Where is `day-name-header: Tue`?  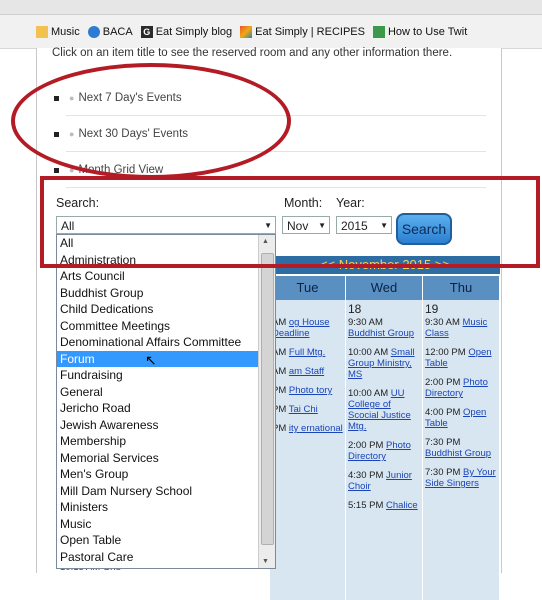 day-name-header: Tue is located at coordinates (308, 288).